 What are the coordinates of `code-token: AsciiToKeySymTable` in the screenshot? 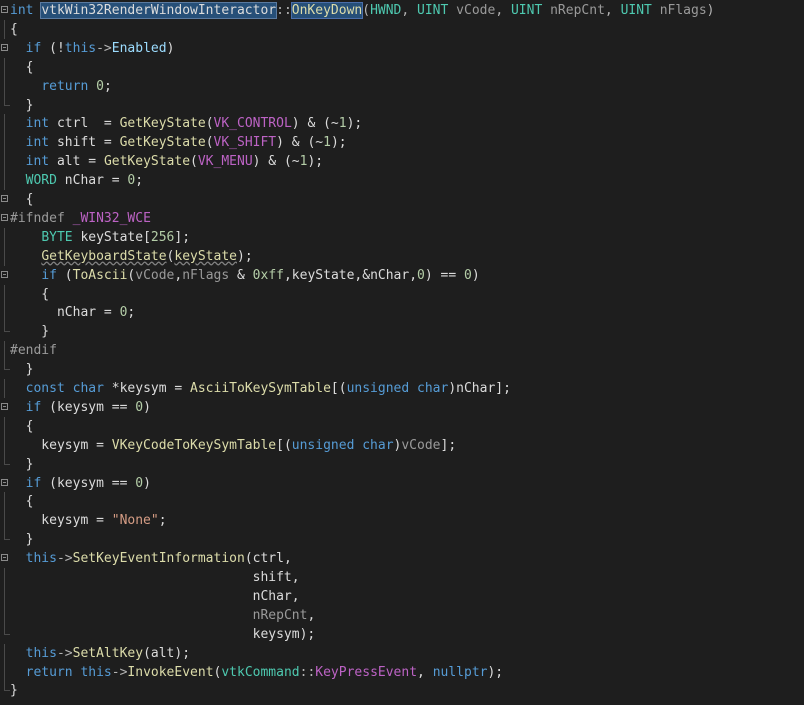 It's located at (260, 388).